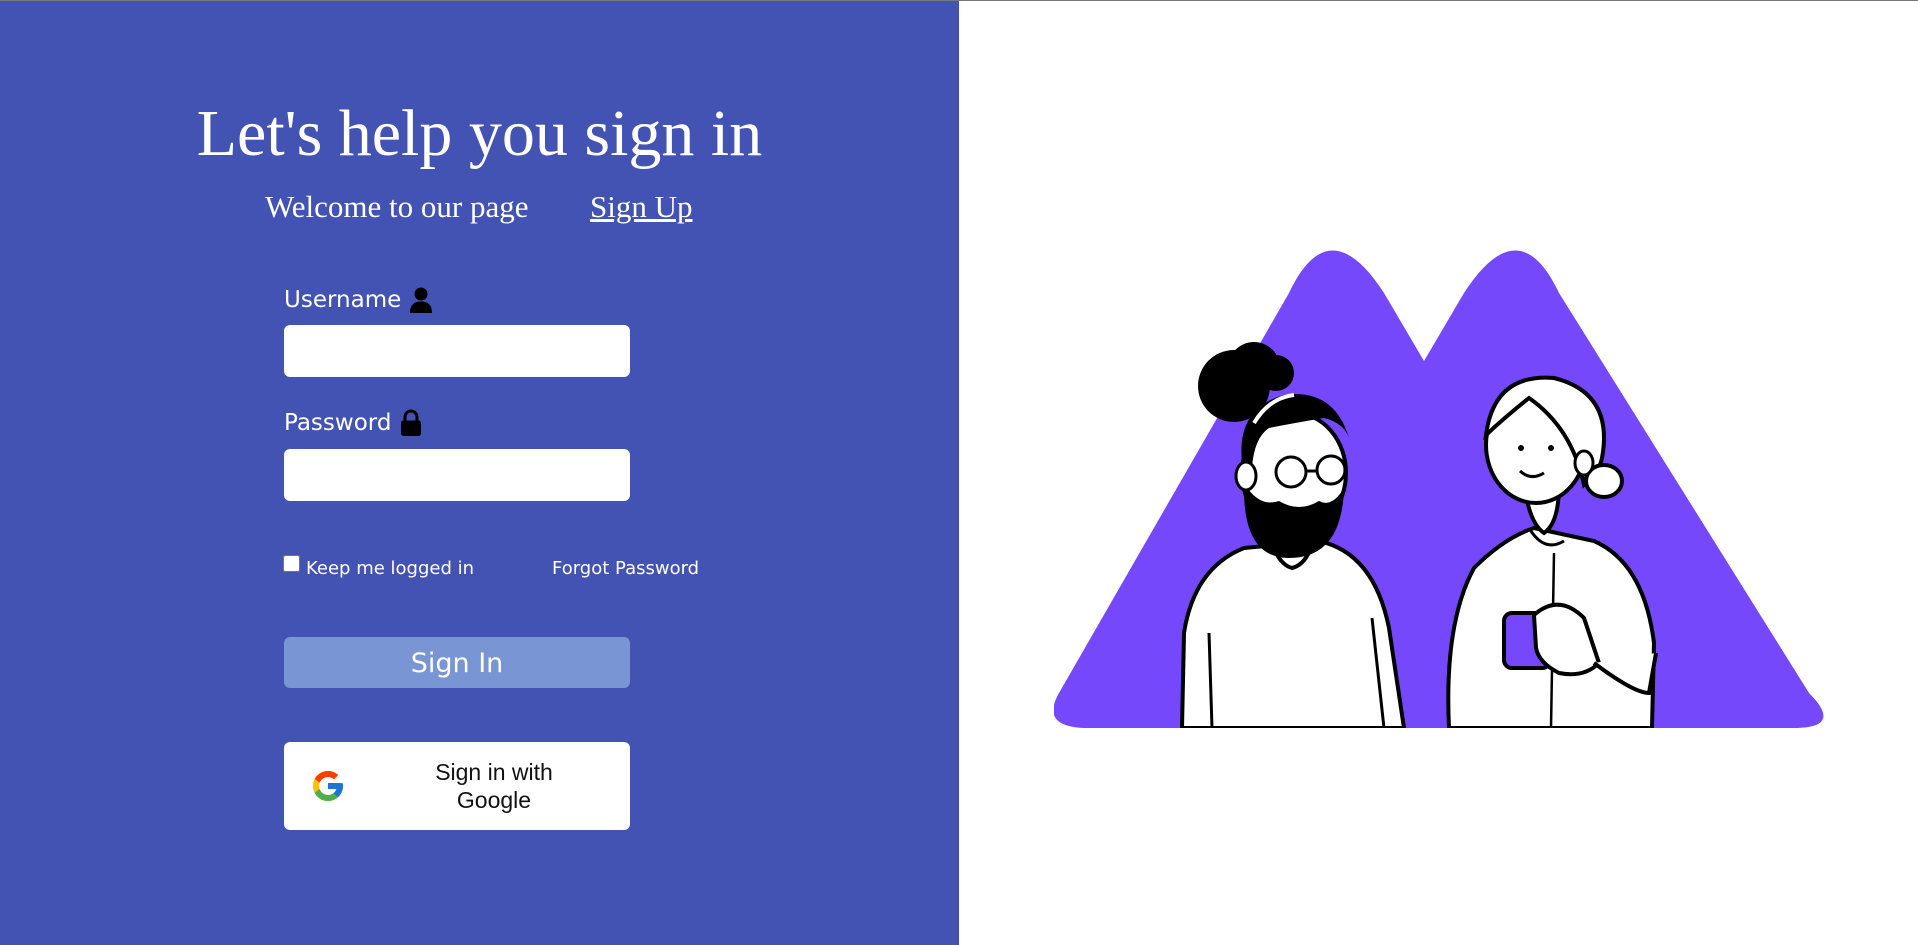 This screenshot has width=1918, height=945. Describe the element at coordinates (479, 133) in the screenshot. I see `page-title: Let's help you sign in` at that location.